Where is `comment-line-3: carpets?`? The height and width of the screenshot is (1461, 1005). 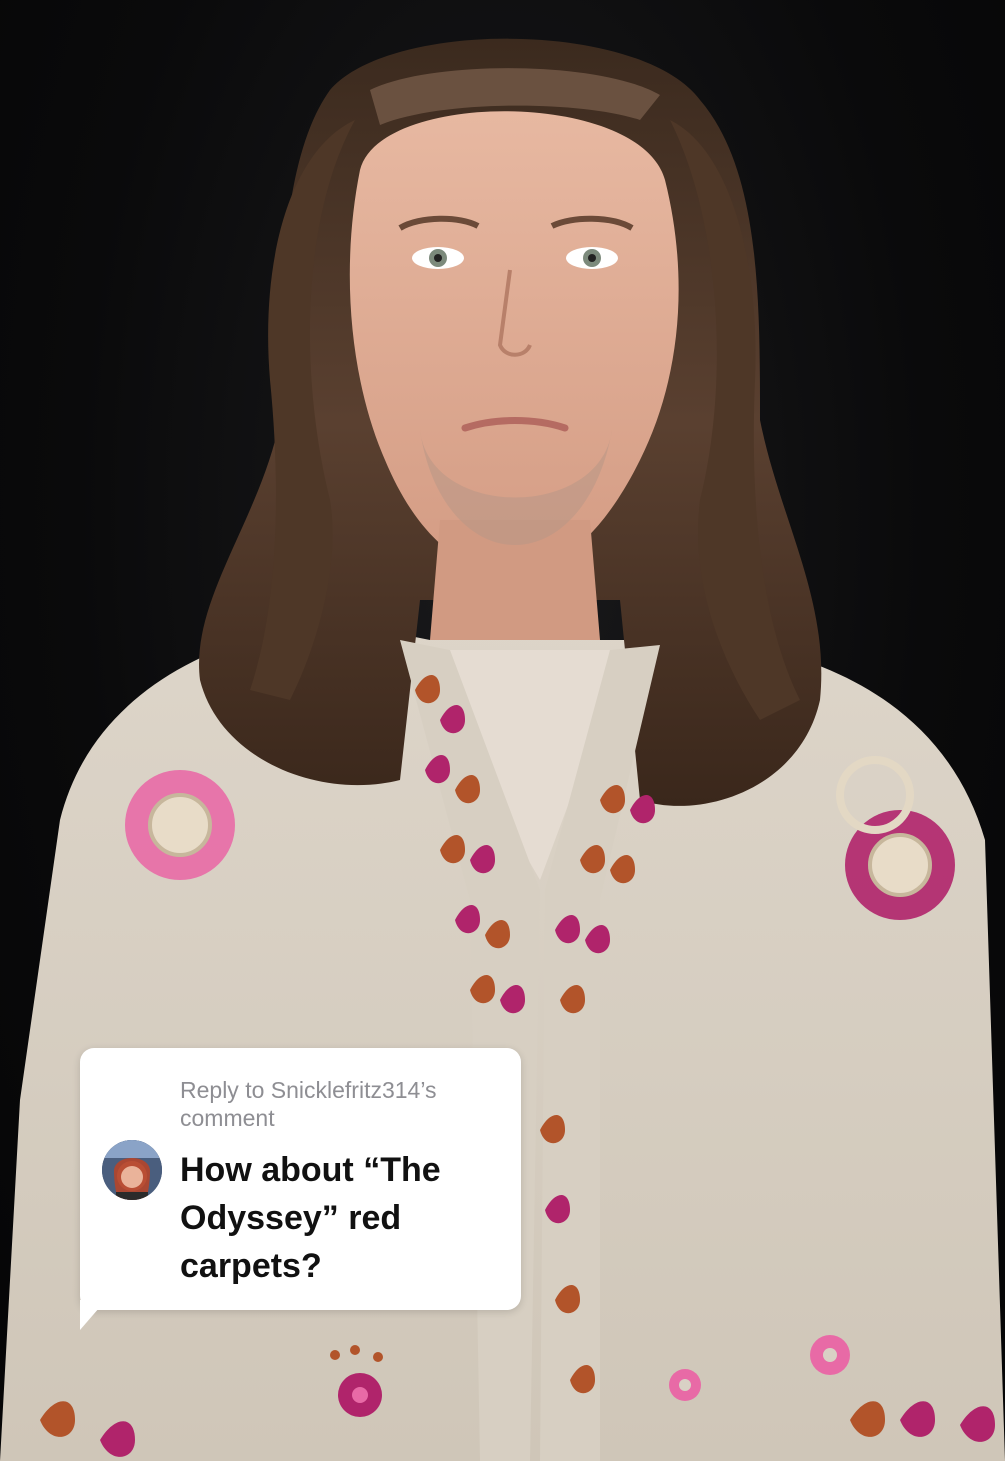
comment-line-3: carpets? is located at coordinates (251, 1266).